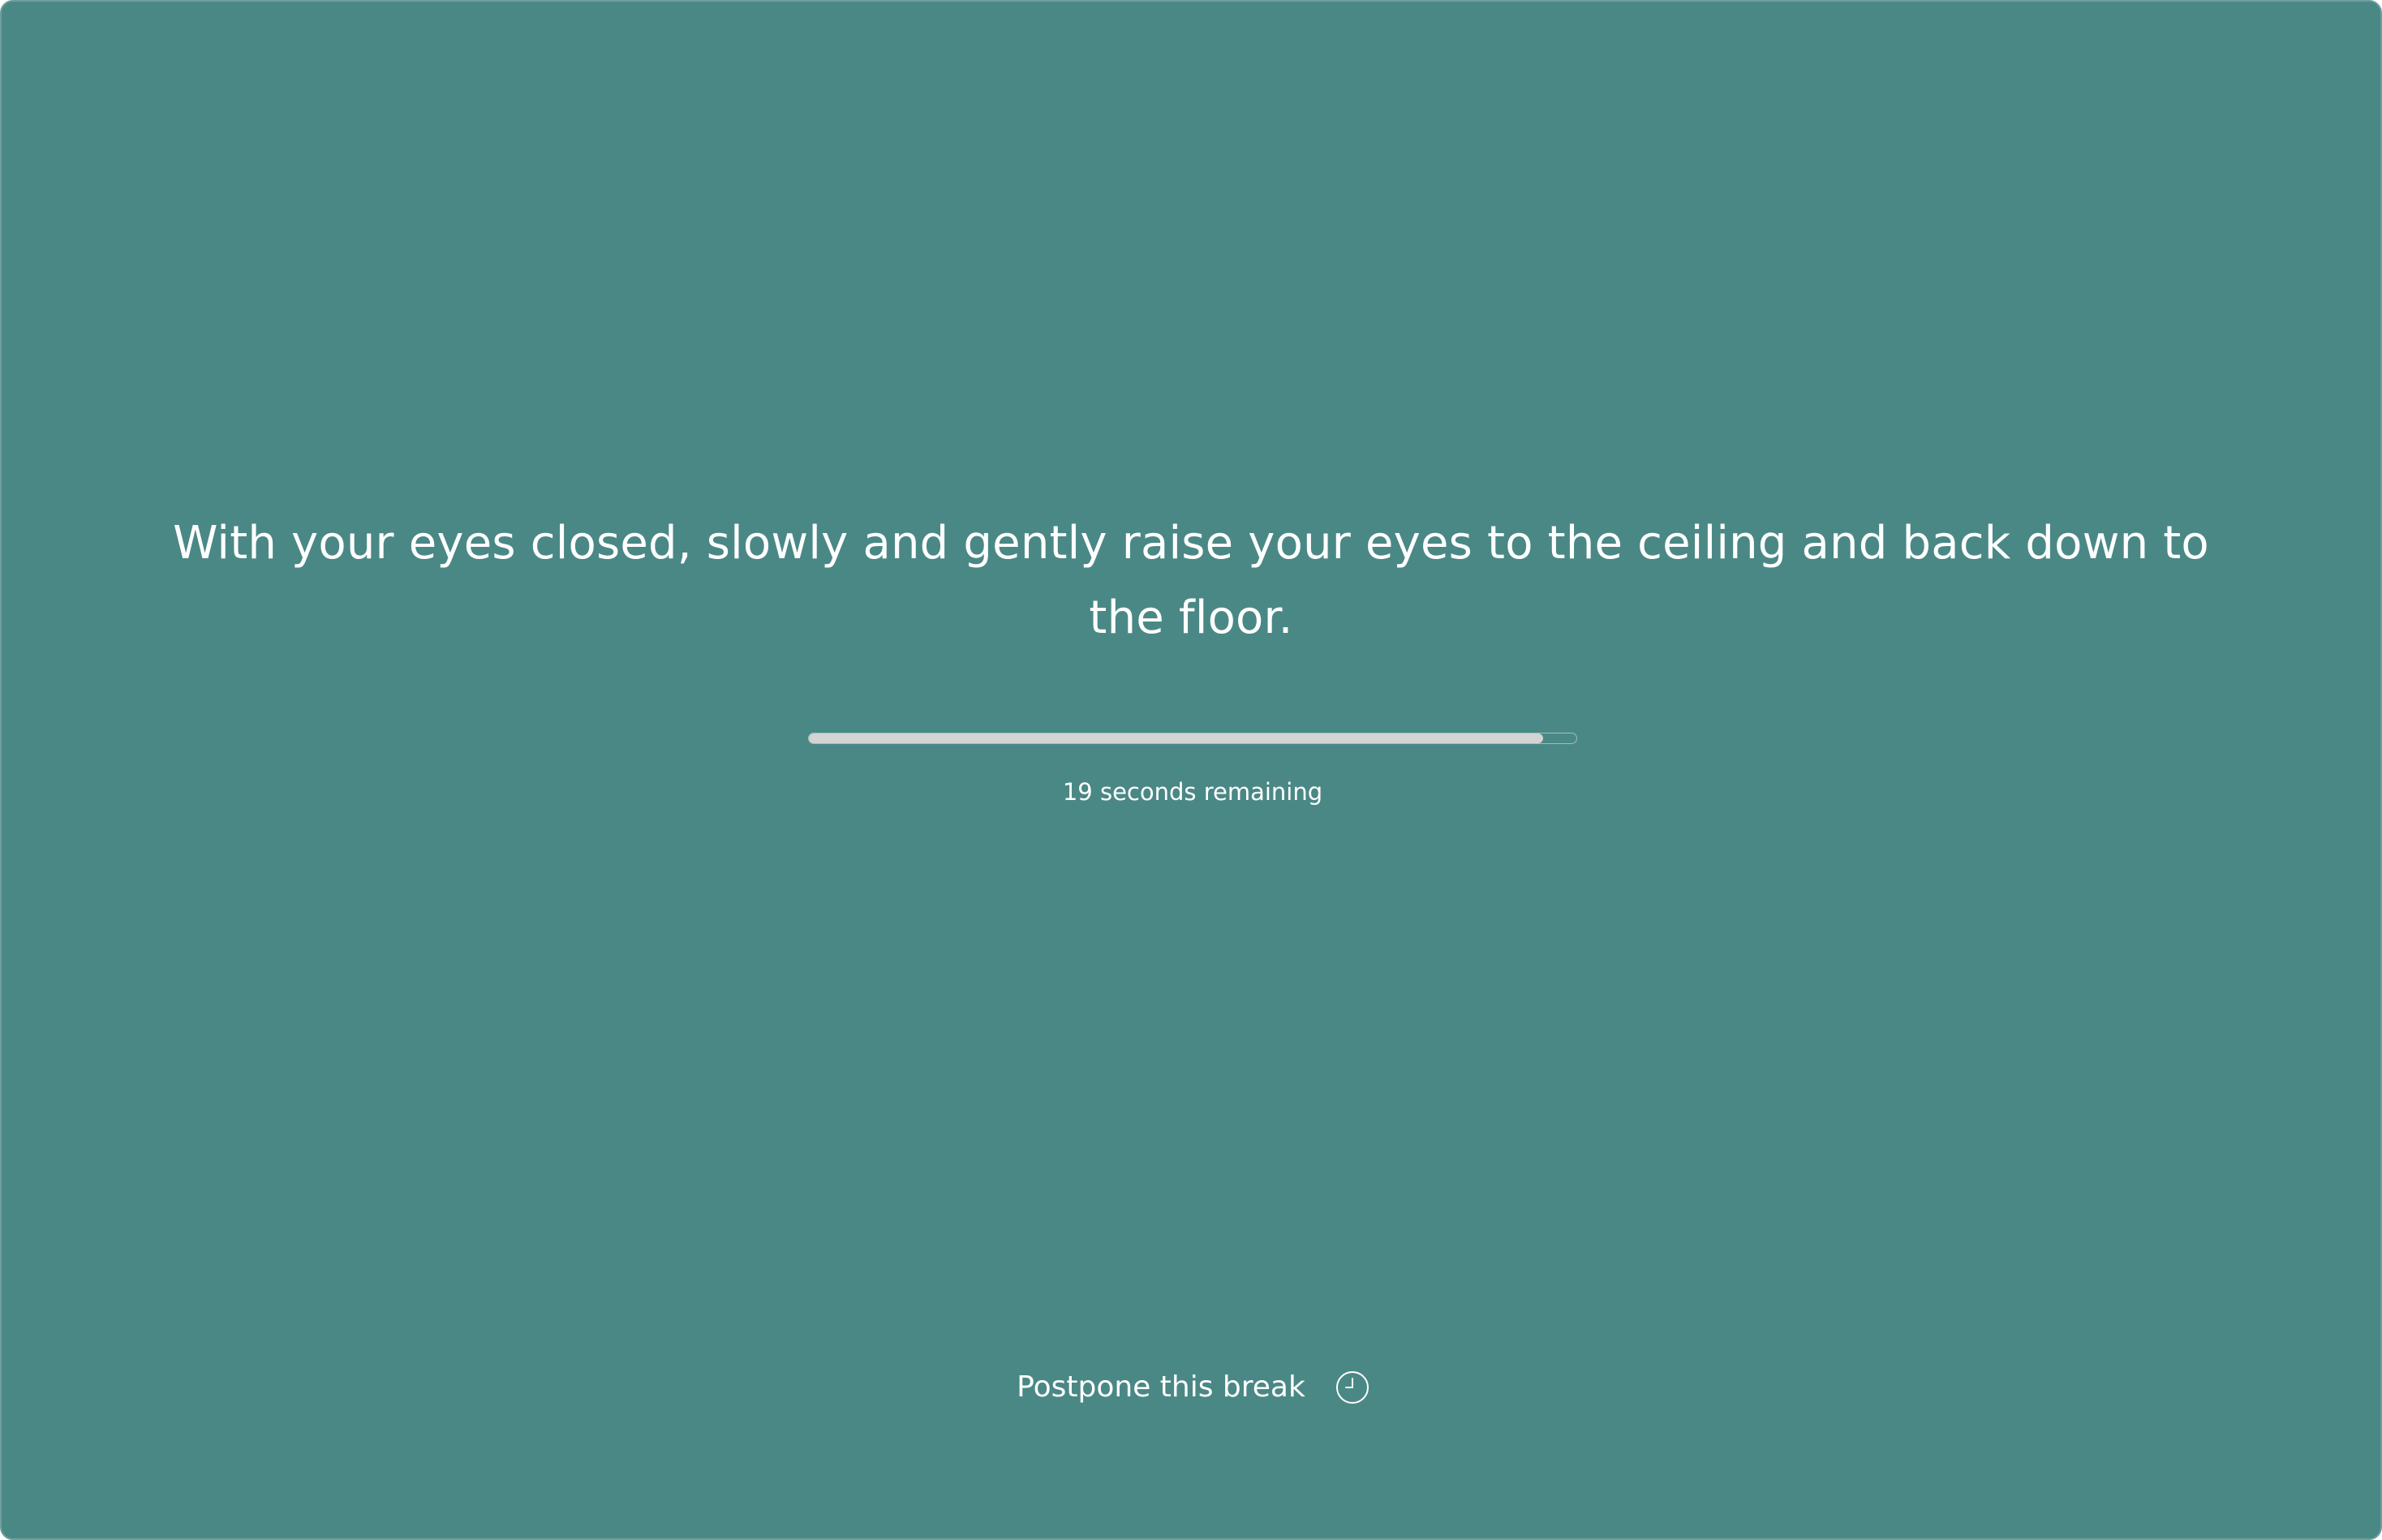  What do you see at coordinates (1177, 738) in the screenshot?
I see `break-progress-fill` at bounding box center [1177, 738].